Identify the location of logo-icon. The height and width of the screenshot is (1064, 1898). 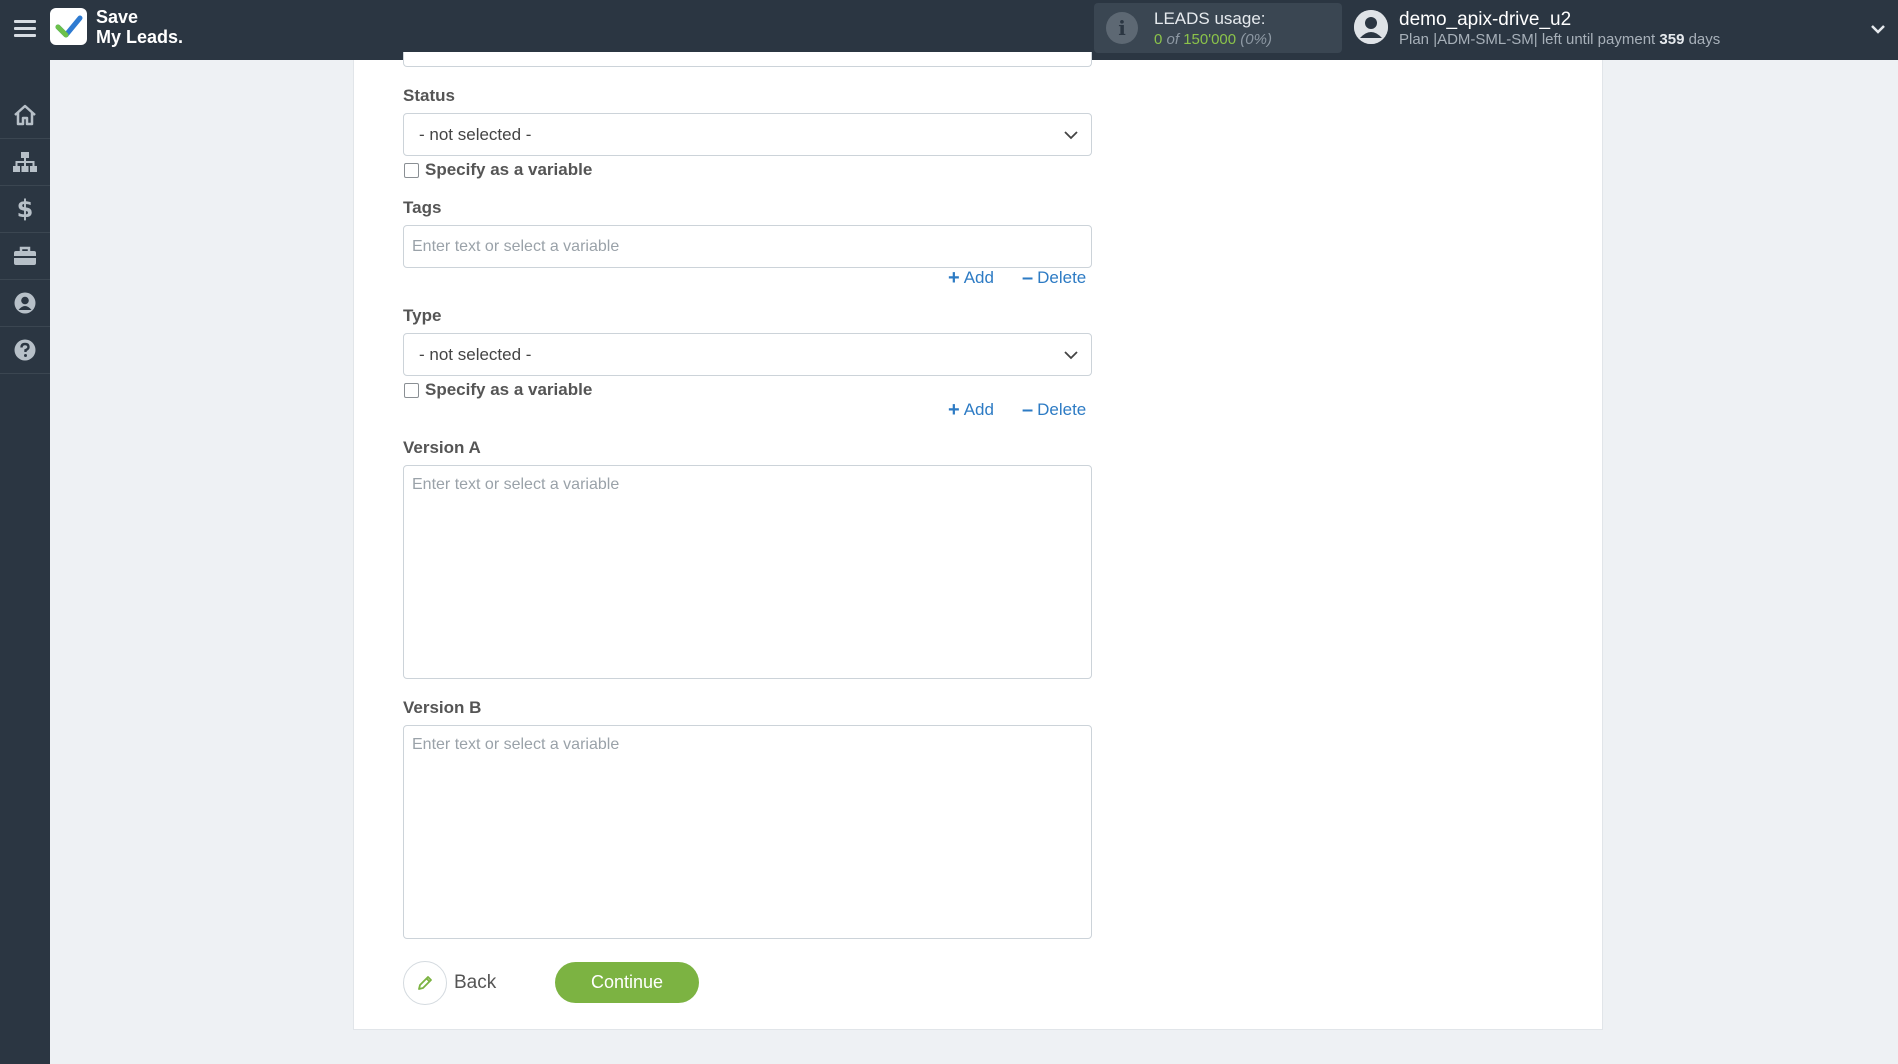
(68, 26).